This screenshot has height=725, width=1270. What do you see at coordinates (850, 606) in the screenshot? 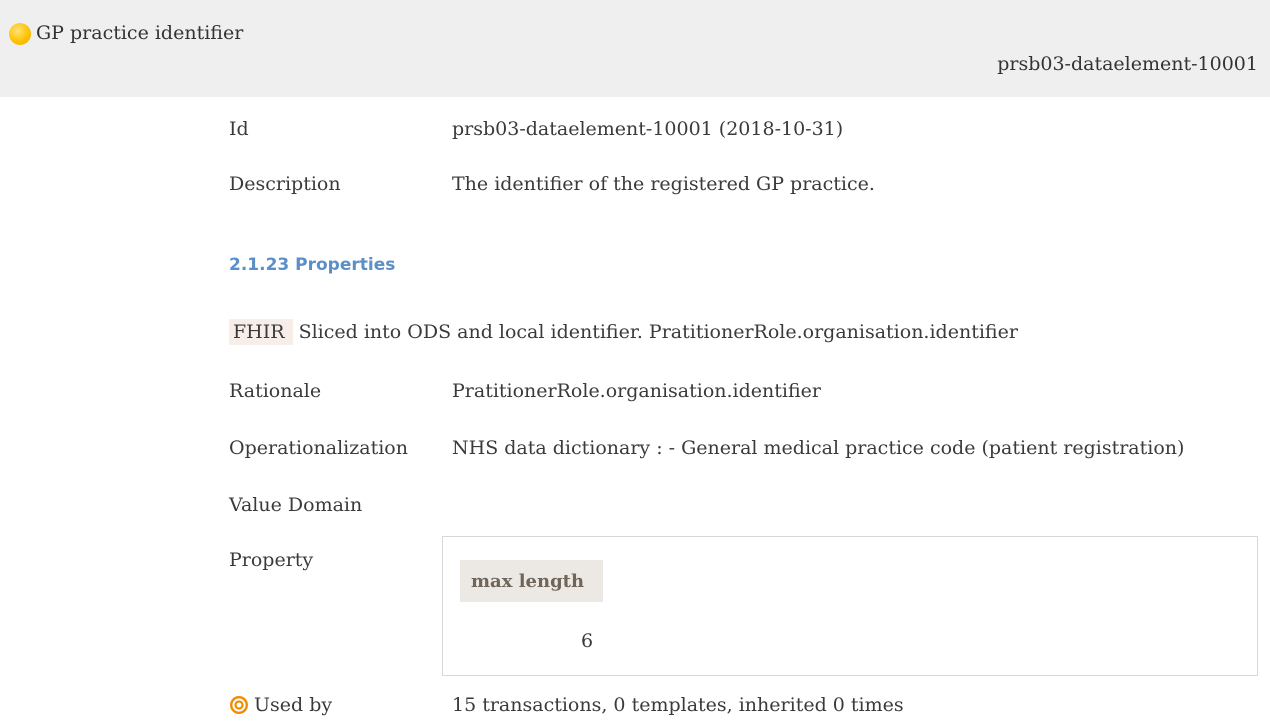
I see `property-table: max length 6` at bounding box center [850, 606].